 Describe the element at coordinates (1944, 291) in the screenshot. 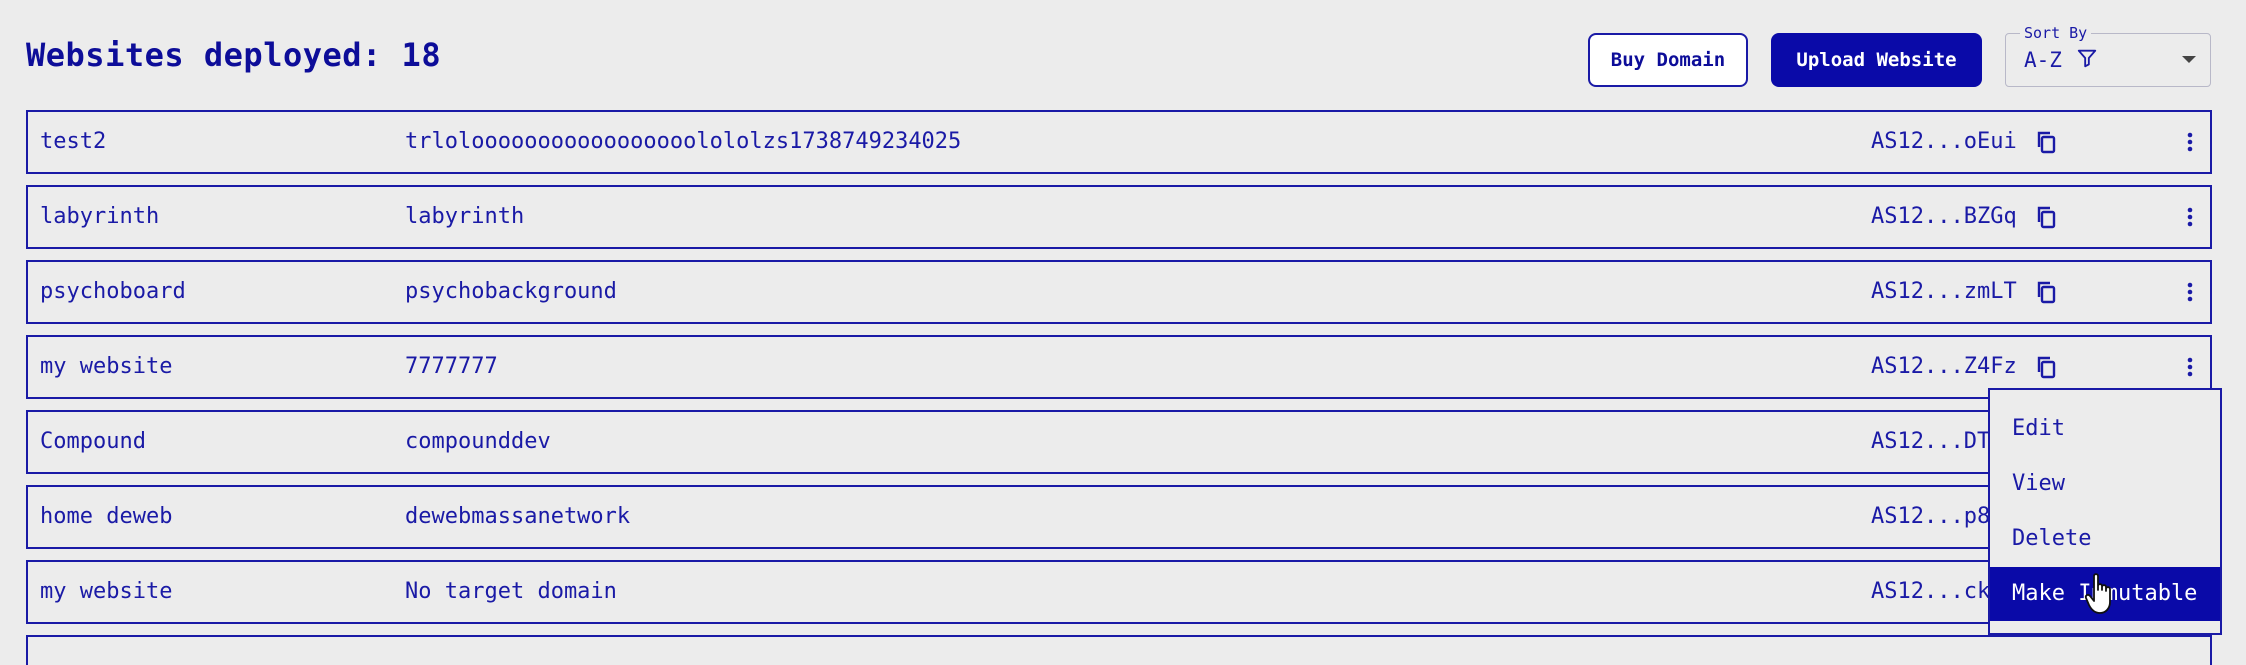

I see `website-address: AS12...zmLT` at that location.